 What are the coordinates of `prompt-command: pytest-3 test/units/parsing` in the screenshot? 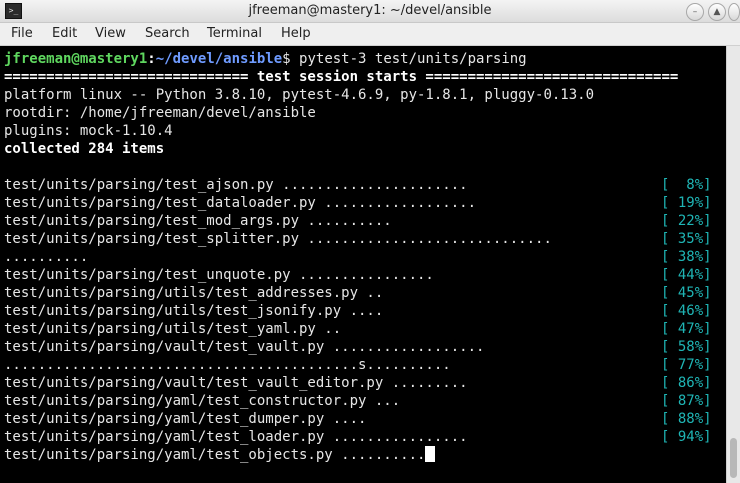 It's located at (413, 59).